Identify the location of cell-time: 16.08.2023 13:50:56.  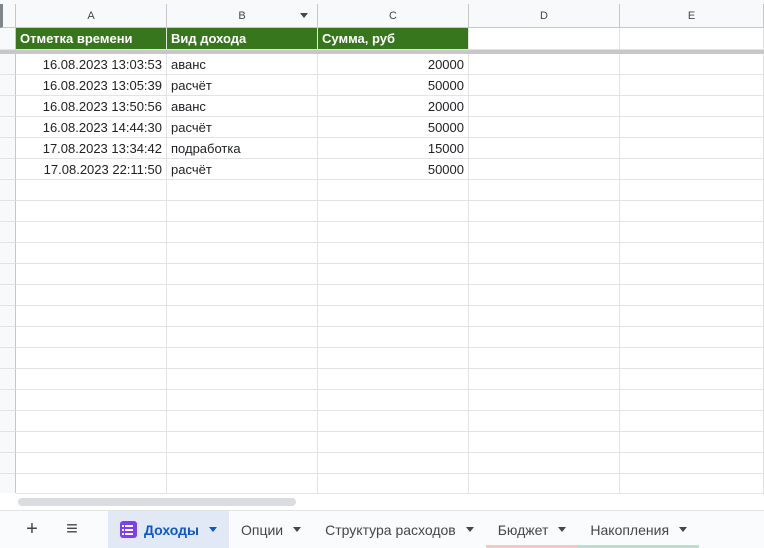
(91, 106).